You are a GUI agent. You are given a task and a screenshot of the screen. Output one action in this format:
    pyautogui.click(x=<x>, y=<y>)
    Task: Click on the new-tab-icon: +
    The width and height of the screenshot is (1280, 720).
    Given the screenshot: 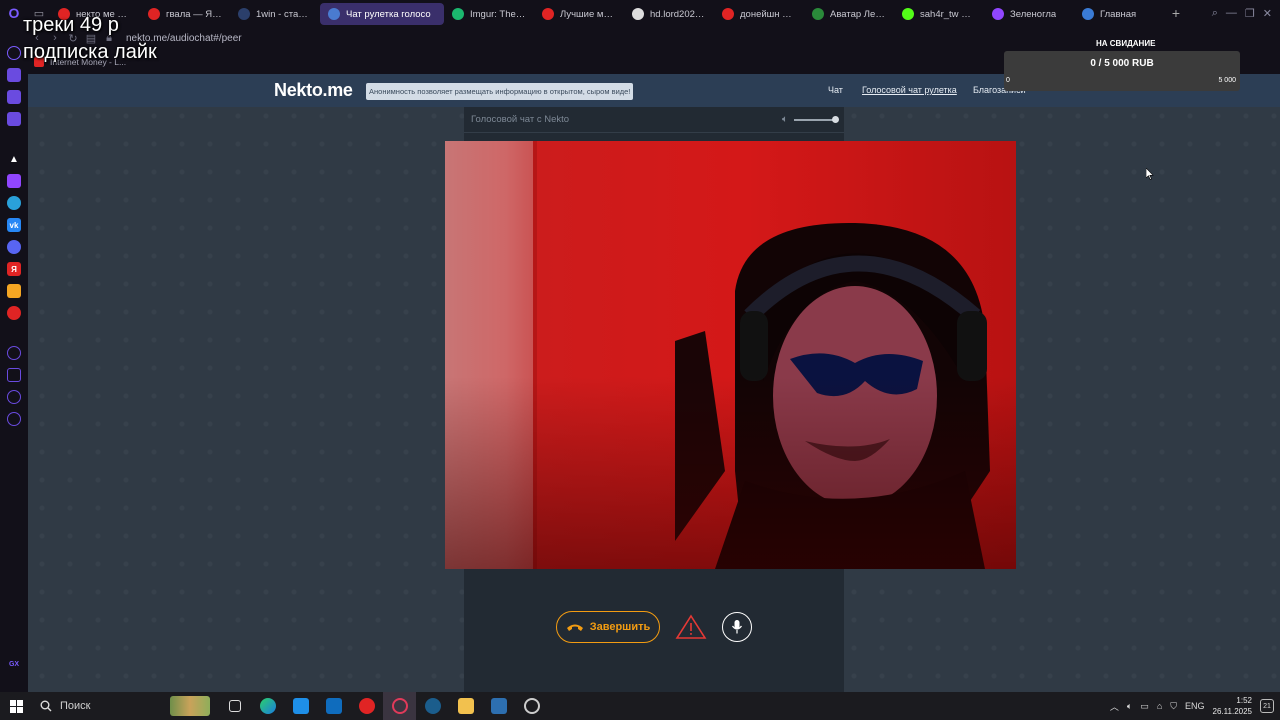 What is the action you would take?
    pyautogui.click(x=1176, y=13)
    